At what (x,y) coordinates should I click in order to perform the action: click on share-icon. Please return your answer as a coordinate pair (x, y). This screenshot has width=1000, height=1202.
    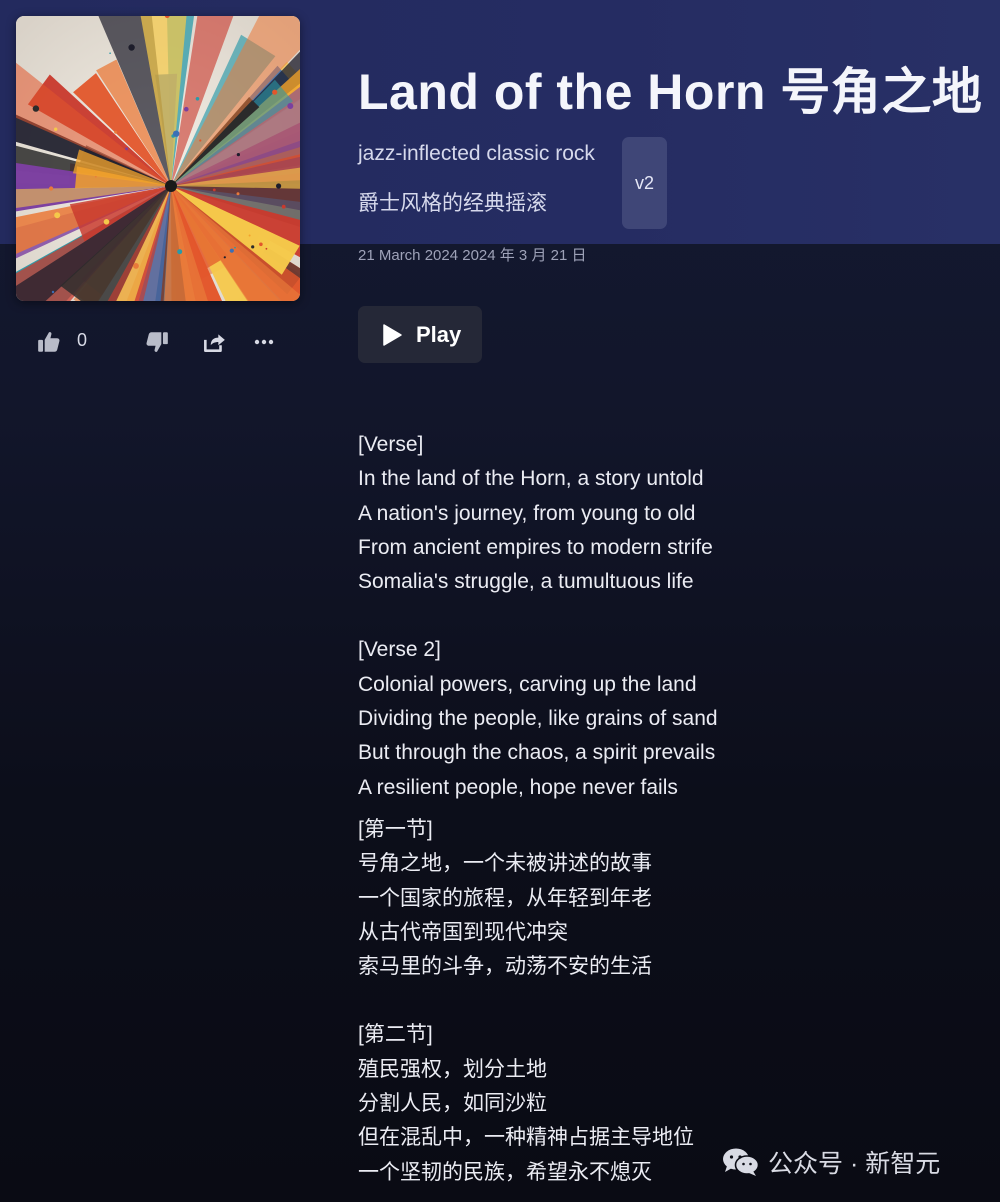
    Looking at the image, I should click on (214, 342).